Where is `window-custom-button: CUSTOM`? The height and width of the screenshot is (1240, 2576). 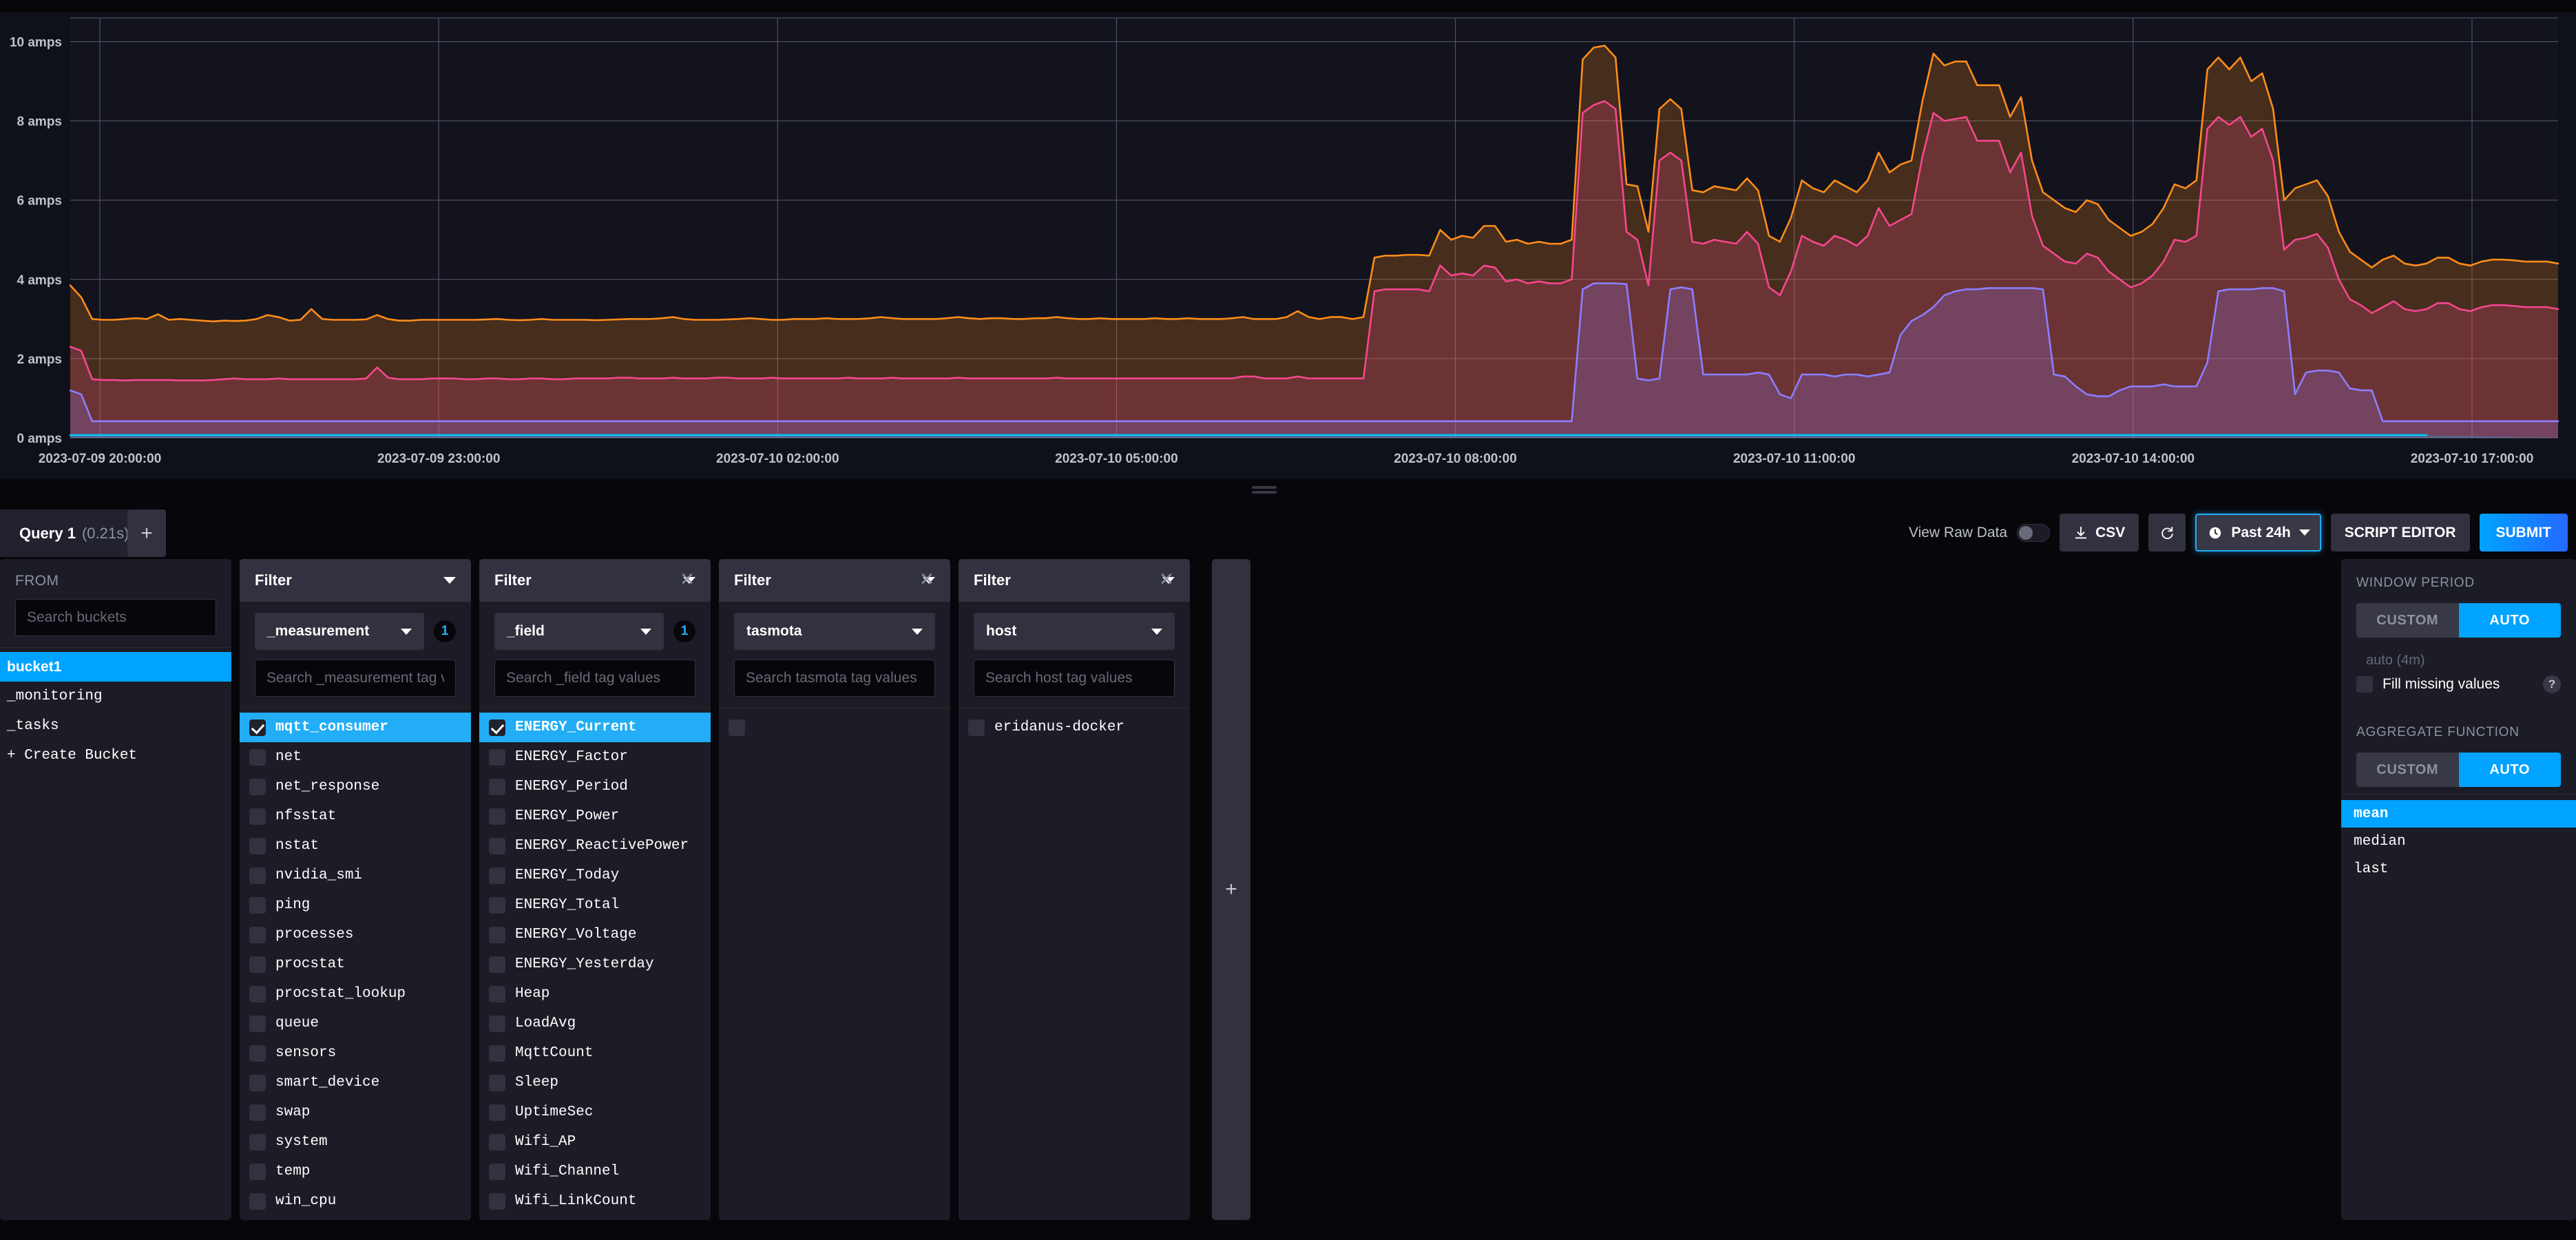
window-custom-button: CUSTOM is located at coordinates (2407, 620).